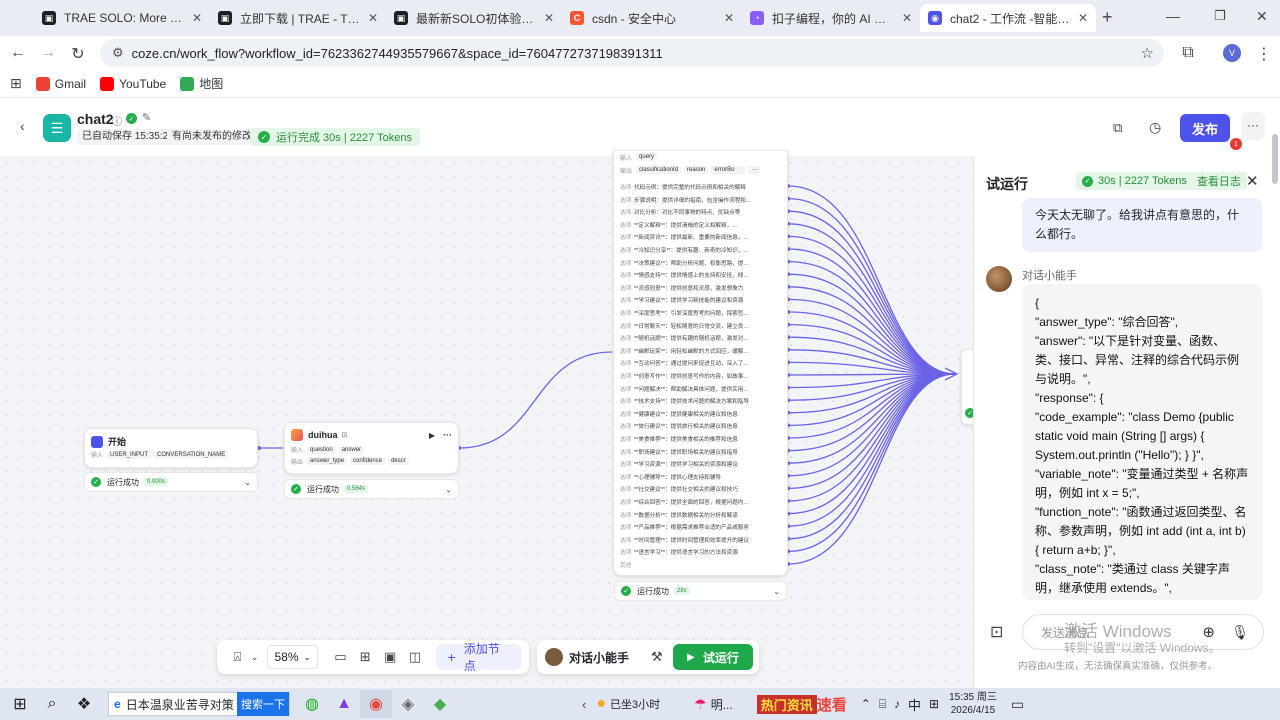  I want to click on task-view-icon: ❖, so click(84, 704).